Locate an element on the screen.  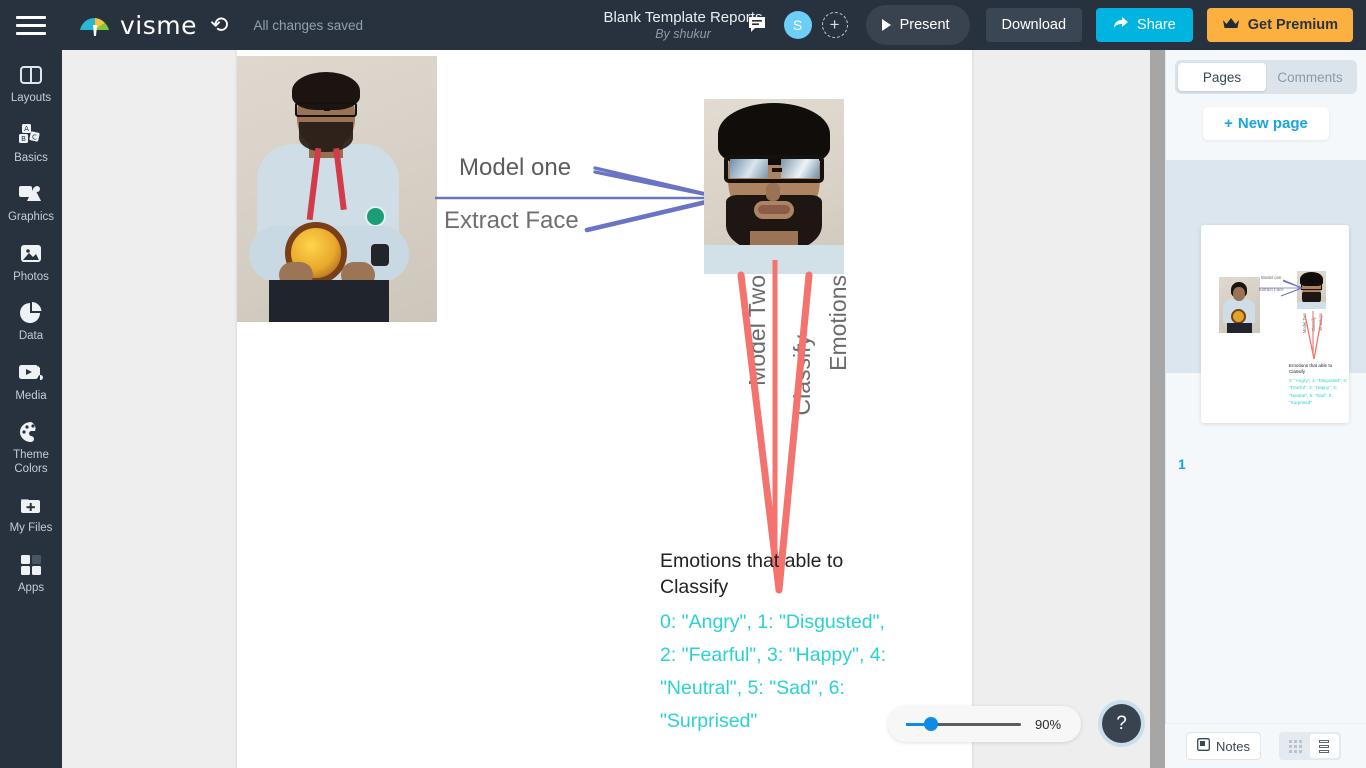
sidebar-item-theme-colors: Theme Colors is located at coordinates (31, 446).